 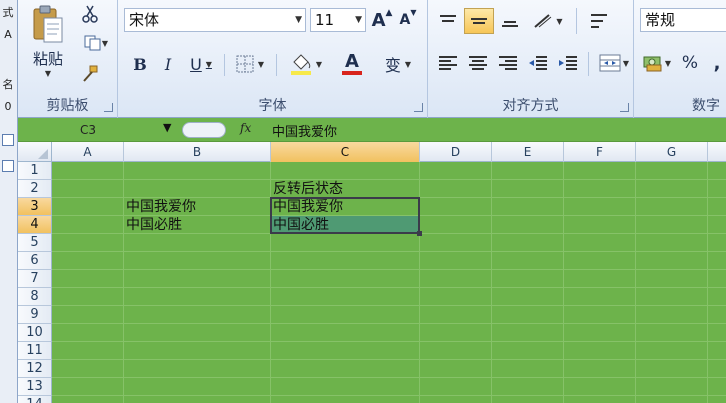 I want to click on row-header-13: 13, so click(x=35, y=387).